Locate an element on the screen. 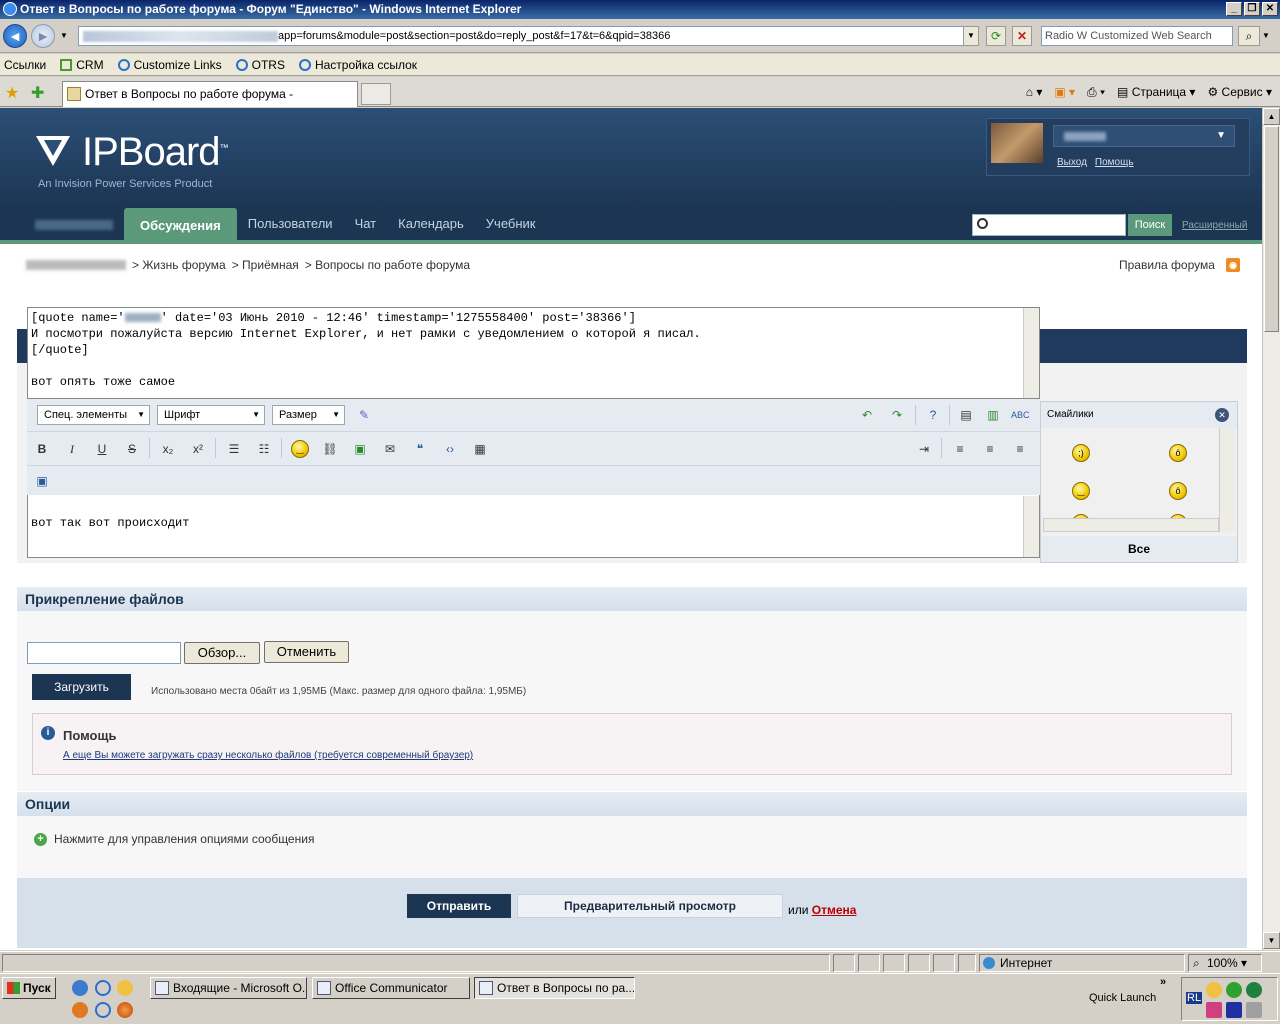 Image resolution: width=1280 pixels, height=1024 pixels. link-crm: CRM is located at coordinates (82, 64).